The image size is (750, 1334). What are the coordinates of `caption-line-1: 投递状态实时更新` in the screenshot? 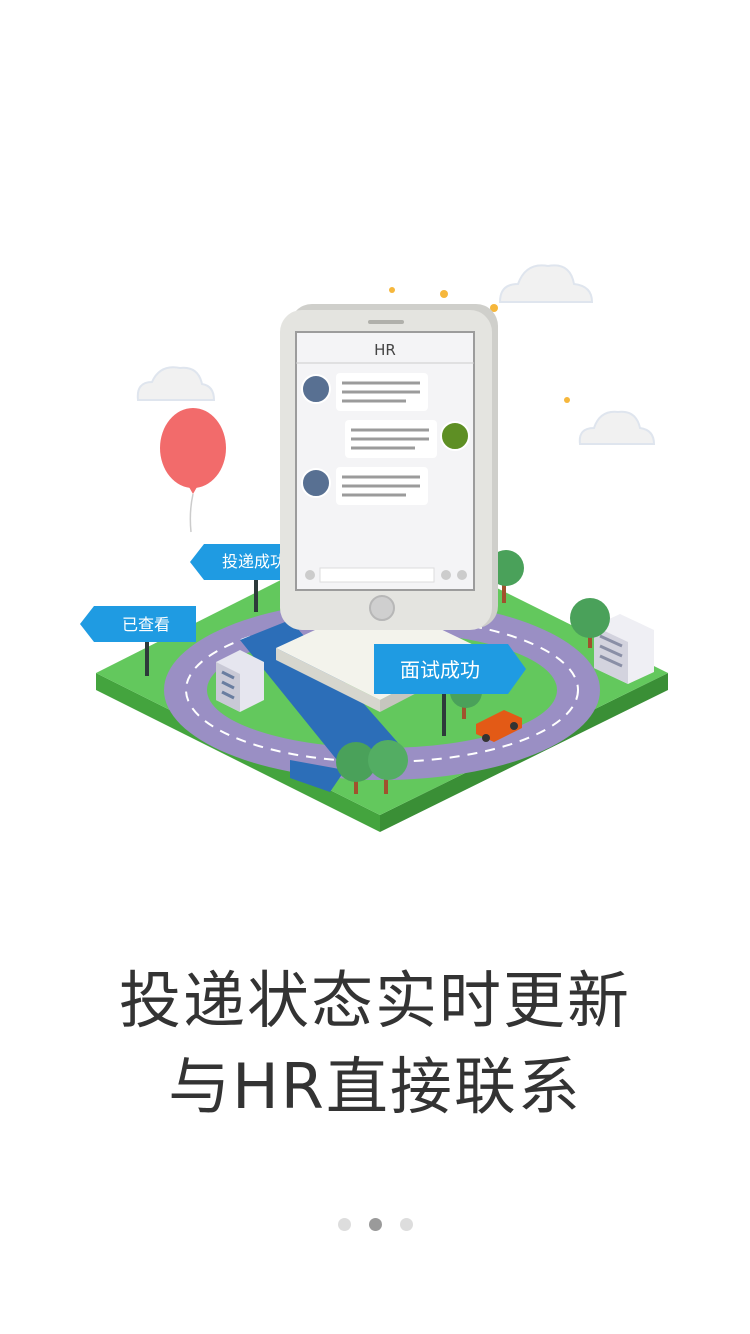 It's located at (374, 1000).